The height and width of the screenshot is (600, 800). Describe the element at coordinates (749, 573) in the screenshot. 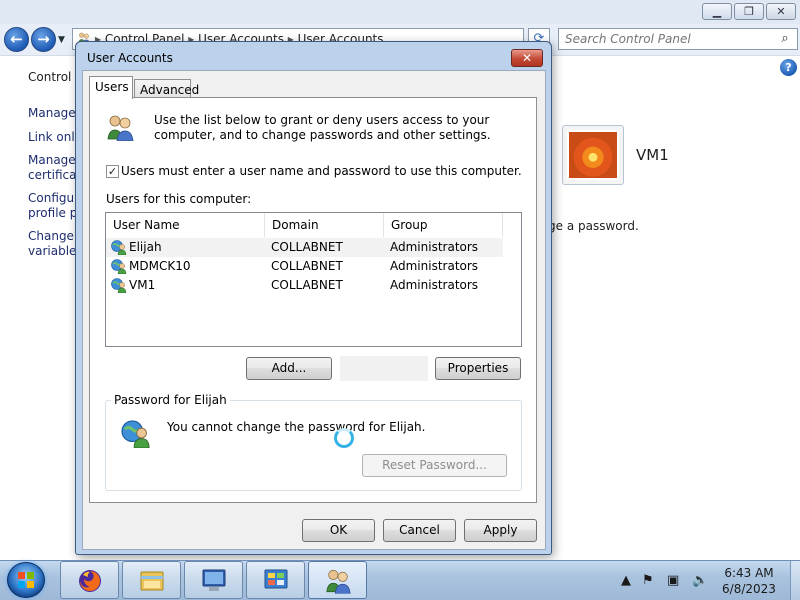

I see `clock-time: 6:43 AM` at that location.